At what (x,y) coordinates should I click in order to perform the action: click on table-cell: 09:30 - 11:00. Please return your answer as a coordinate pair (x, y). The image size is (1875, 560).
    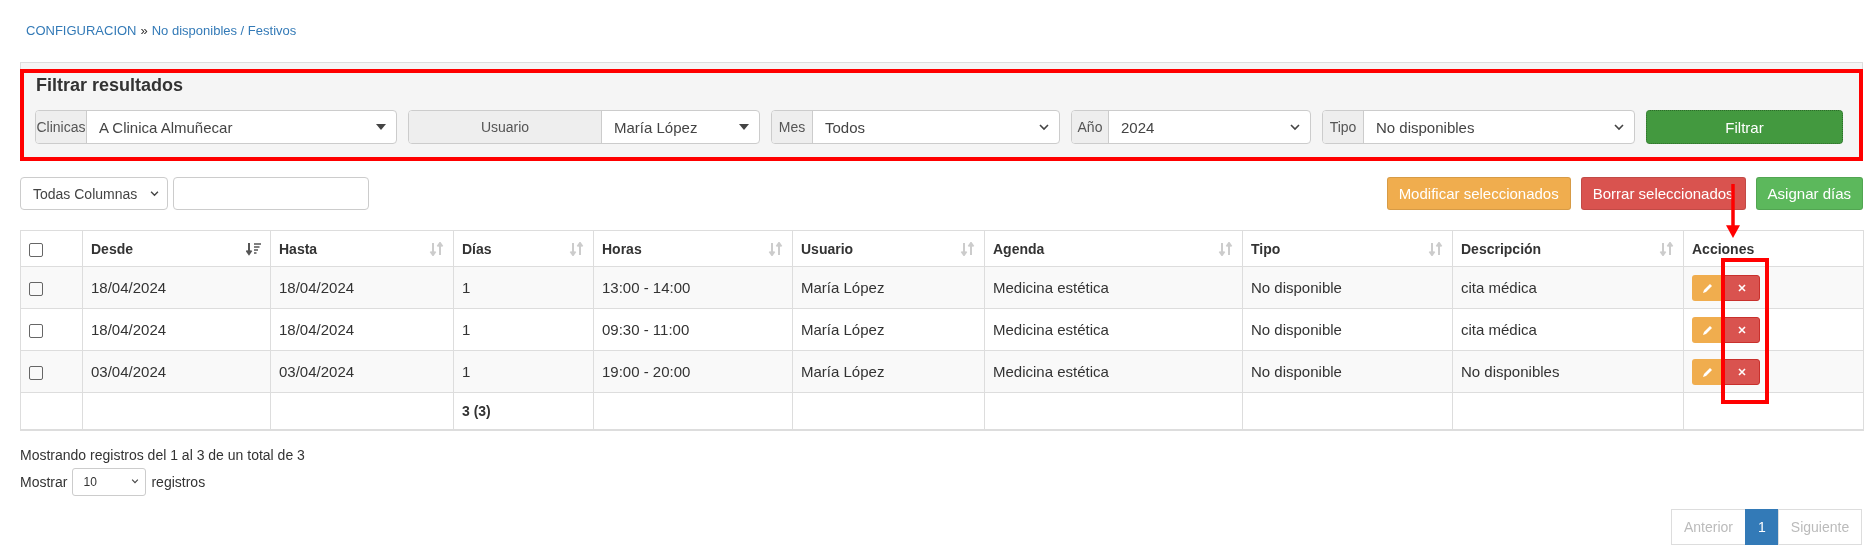
    Looking at the image, I should click on (646, 329).